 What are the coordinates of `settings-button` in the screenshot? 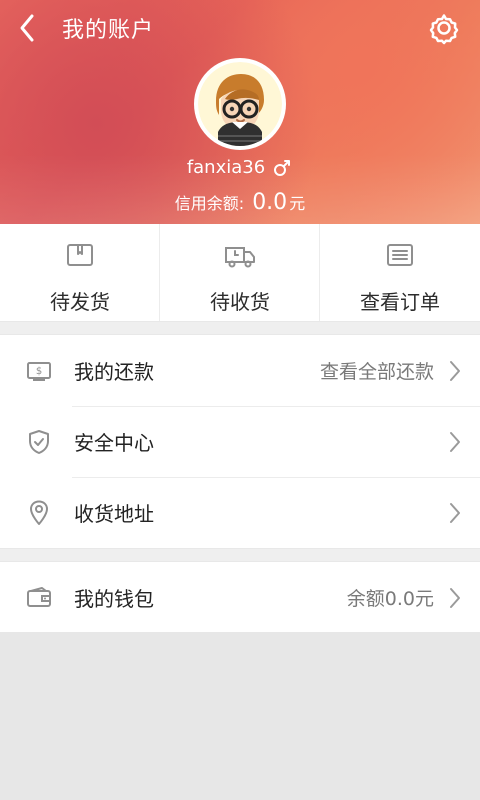 It's located at (444, 28).